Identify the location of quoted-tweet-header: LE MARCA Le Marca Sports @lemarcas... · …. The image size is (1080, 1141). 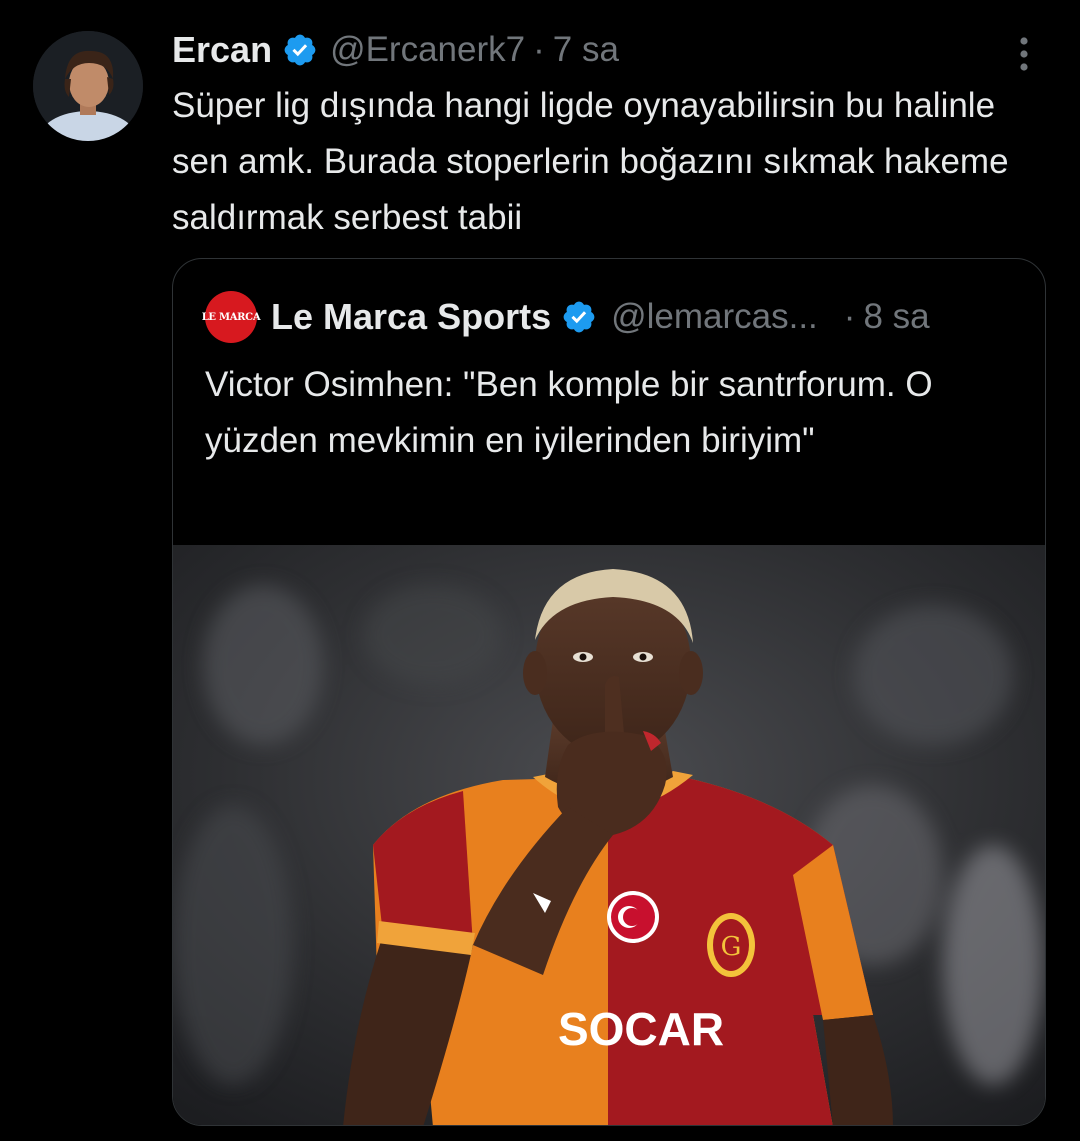
(611, 317).